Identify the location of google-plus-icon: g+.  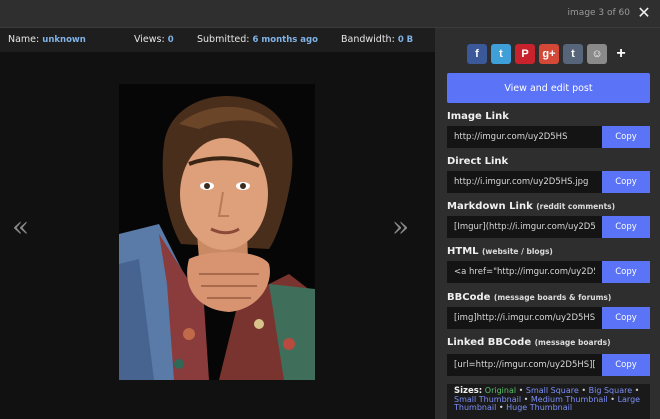
(549, 54).